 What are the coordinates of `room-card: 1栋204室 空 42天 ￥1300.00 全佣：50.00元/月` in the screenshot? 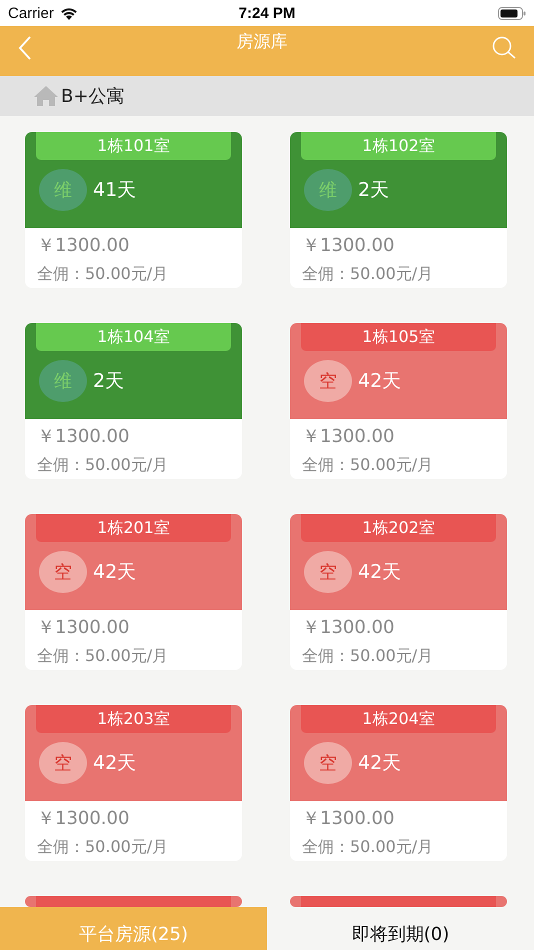 It's located at (398, 783).